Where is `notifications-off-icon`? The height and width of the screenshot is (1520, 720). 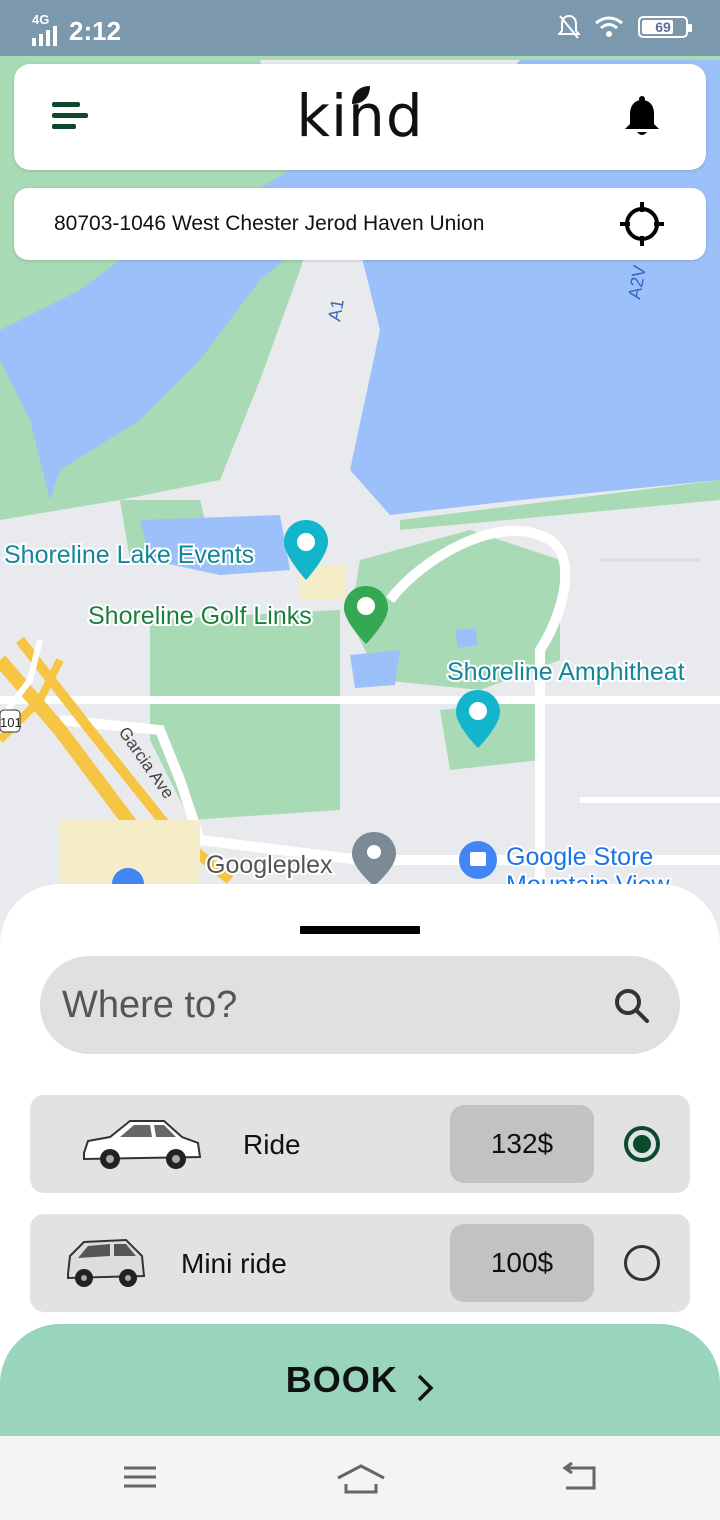
notifications-off-icon is located at coordinates (569, 26).